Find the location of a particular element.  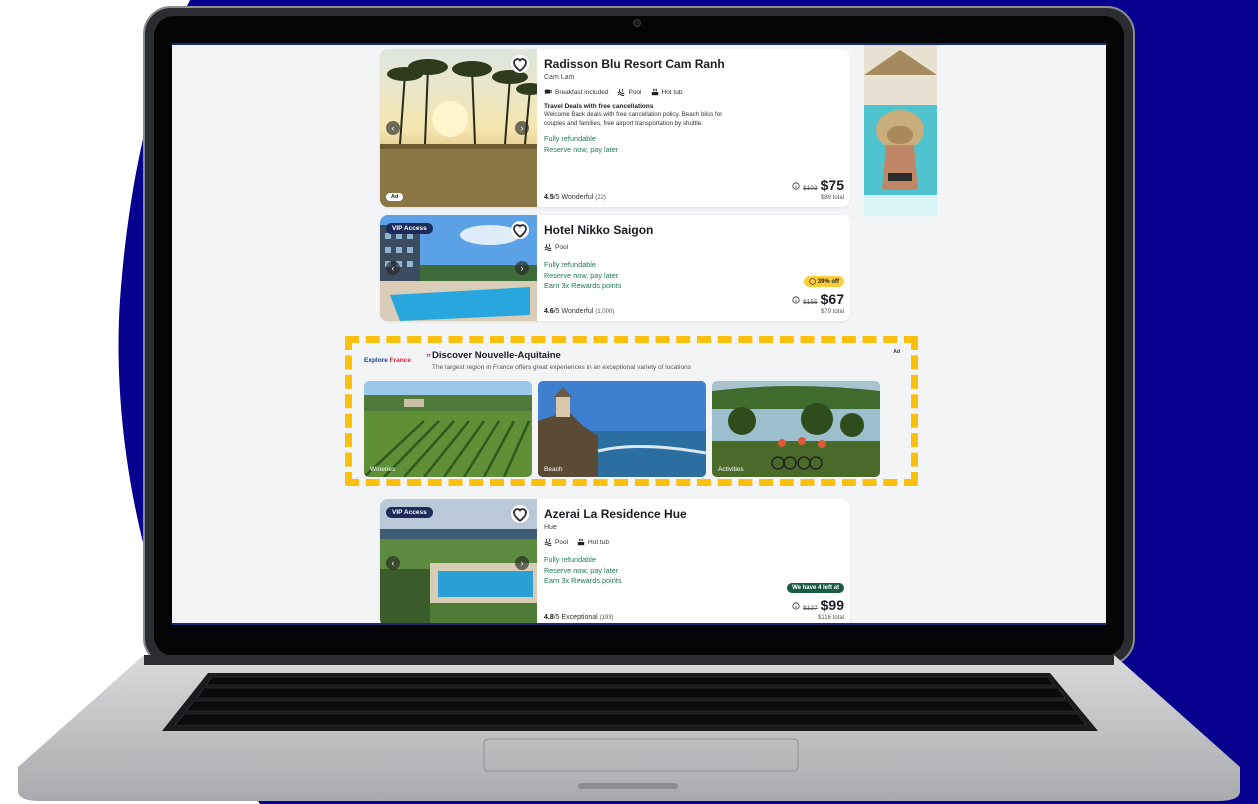

ad-badge: Ad is located at coordinates (395, 197).